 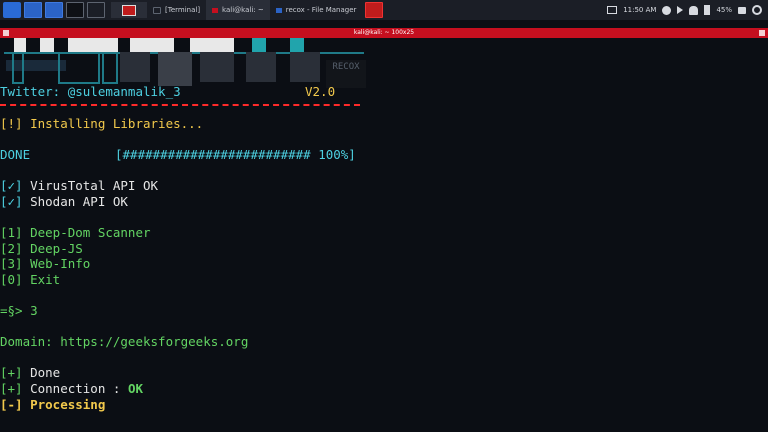 I want to click on api-check-virustotal: [✓] VirusTotal API OK, so click(x=79, y=186).